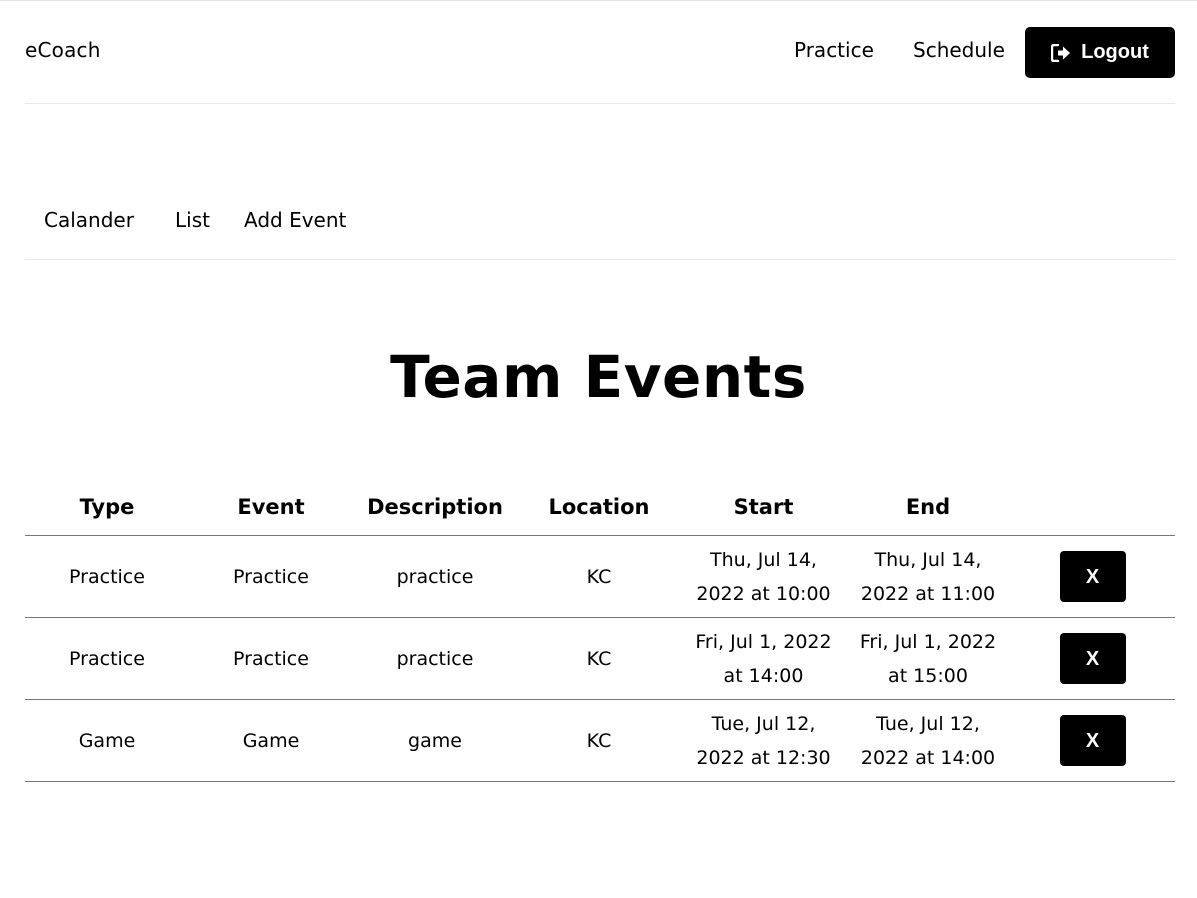 This screenshot has height=898, width=1197. What do you see at coordinates (1115, 52) in the screenshot?
I see `logout-label: Logout` at bounding box center [1115, 52].